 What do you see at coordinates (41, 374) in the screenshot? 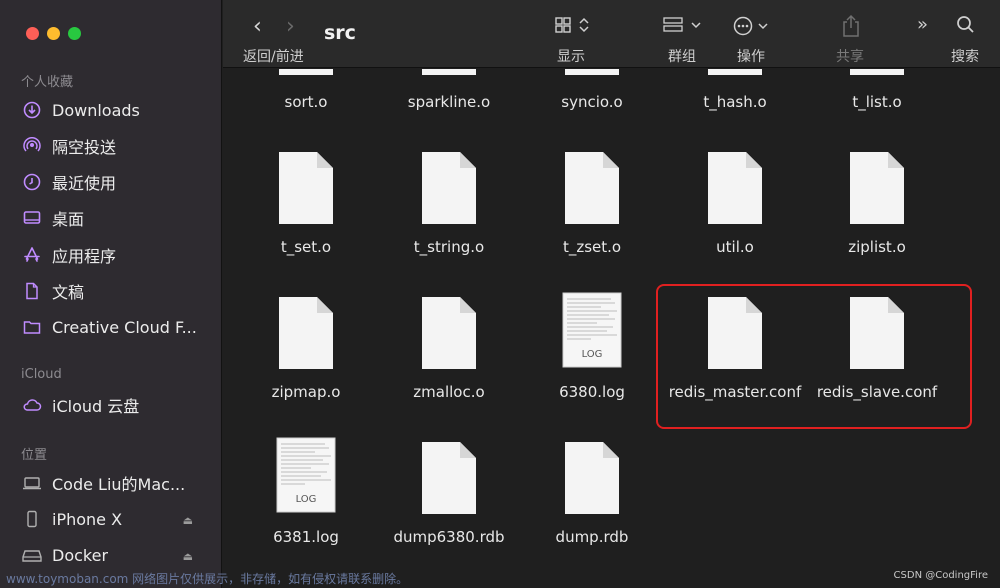
I see `sidebar-section-icloud: iCloud` at bounding box center [41, 374].